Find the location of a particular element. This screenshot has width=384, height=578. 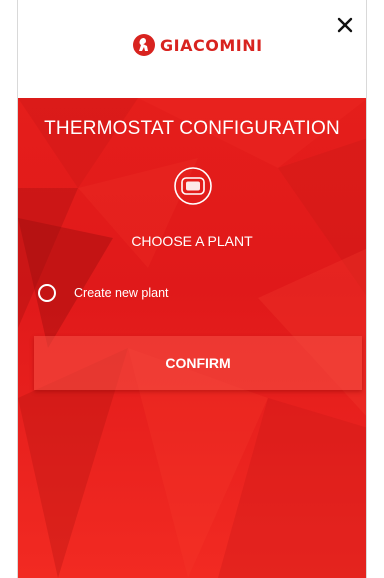

plant-option-create-new: Create new plant is located at coordinates (103, 293).